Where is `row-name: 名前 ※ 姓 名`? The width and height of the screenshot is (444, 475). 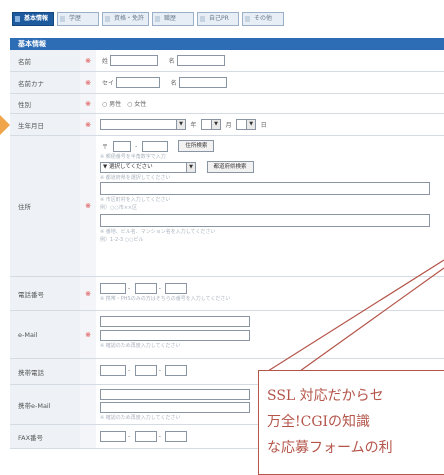
row-name: 名前 ※ 姓 名 is located at coordinates (227, 61).